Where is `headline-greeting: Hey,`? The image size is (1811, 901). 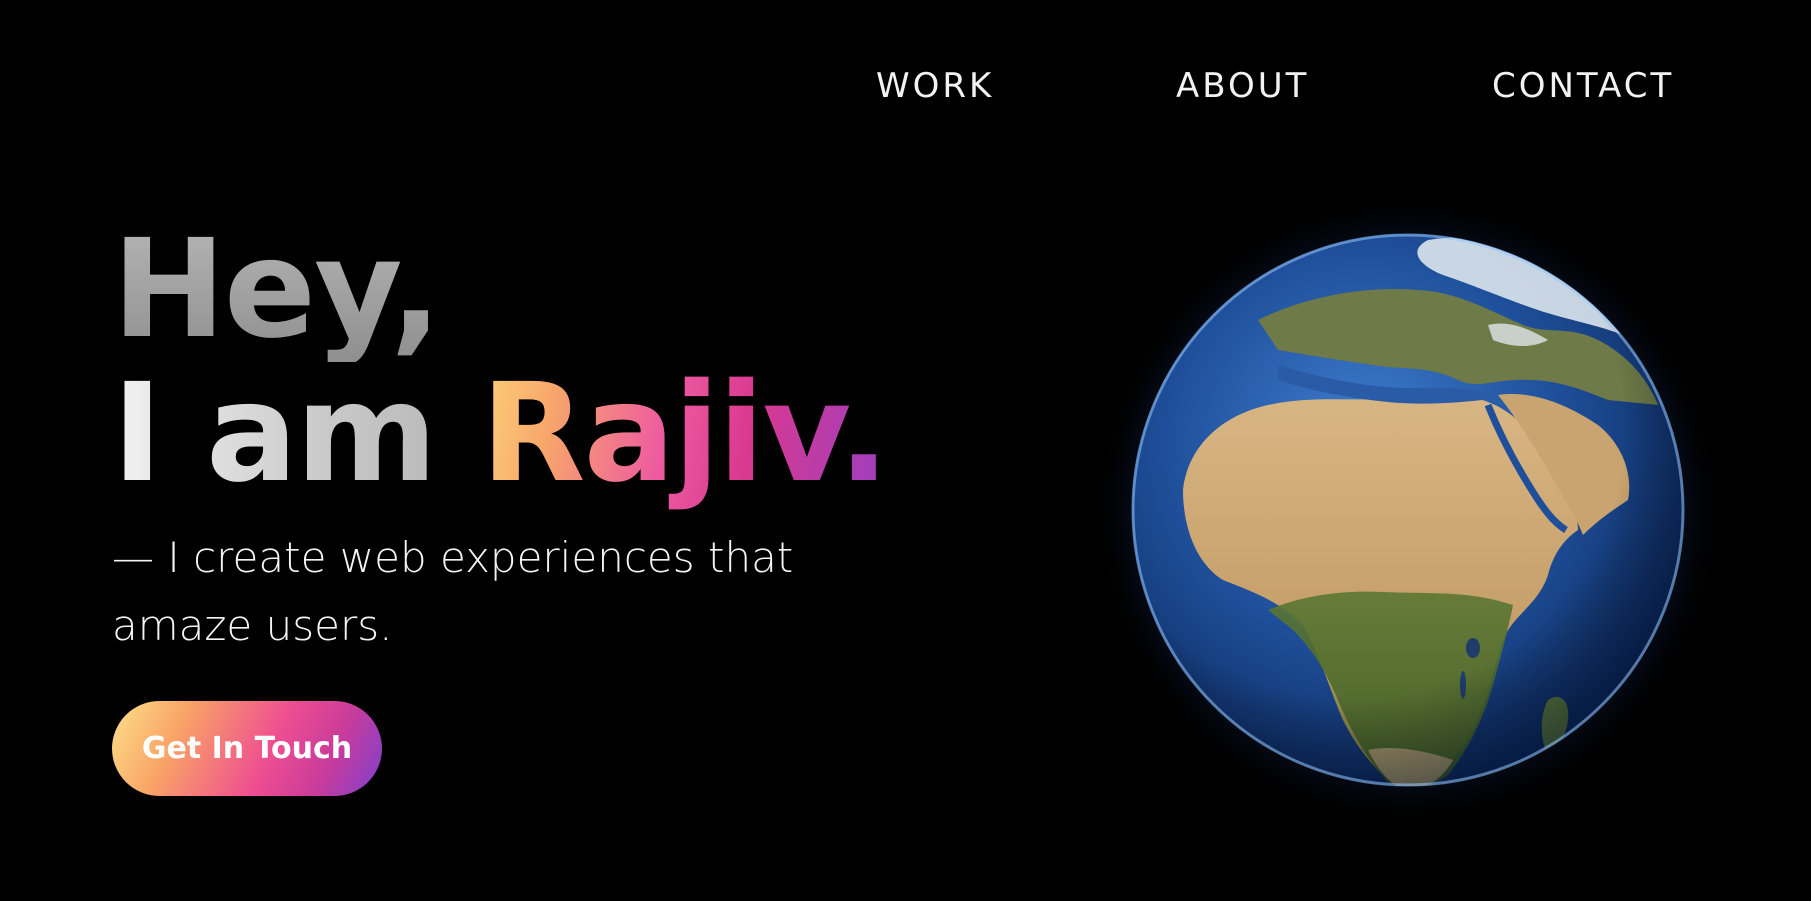
headline-greeting: Hey, is located at coordinates (532, 290).